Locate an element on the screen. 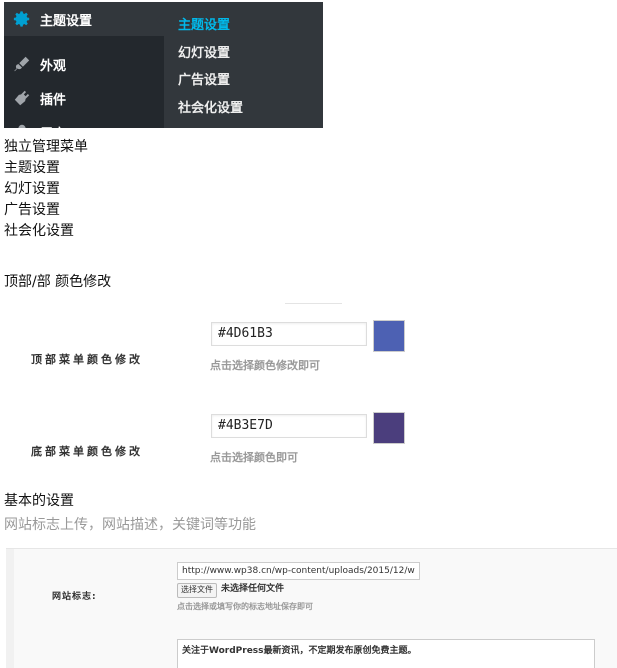  top-menu-color-hint: 点击选择颜色修改即可 is located at coordinates (265, 365).